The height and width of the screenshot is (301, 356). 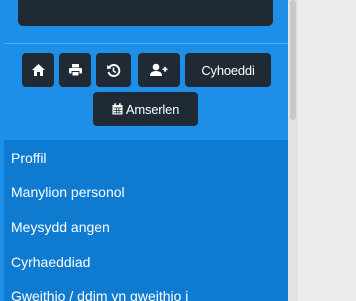 What do you see at coordinates (117, 109) in the screenshot?
I see `calendar-icon` at bounding box center [117, 109].